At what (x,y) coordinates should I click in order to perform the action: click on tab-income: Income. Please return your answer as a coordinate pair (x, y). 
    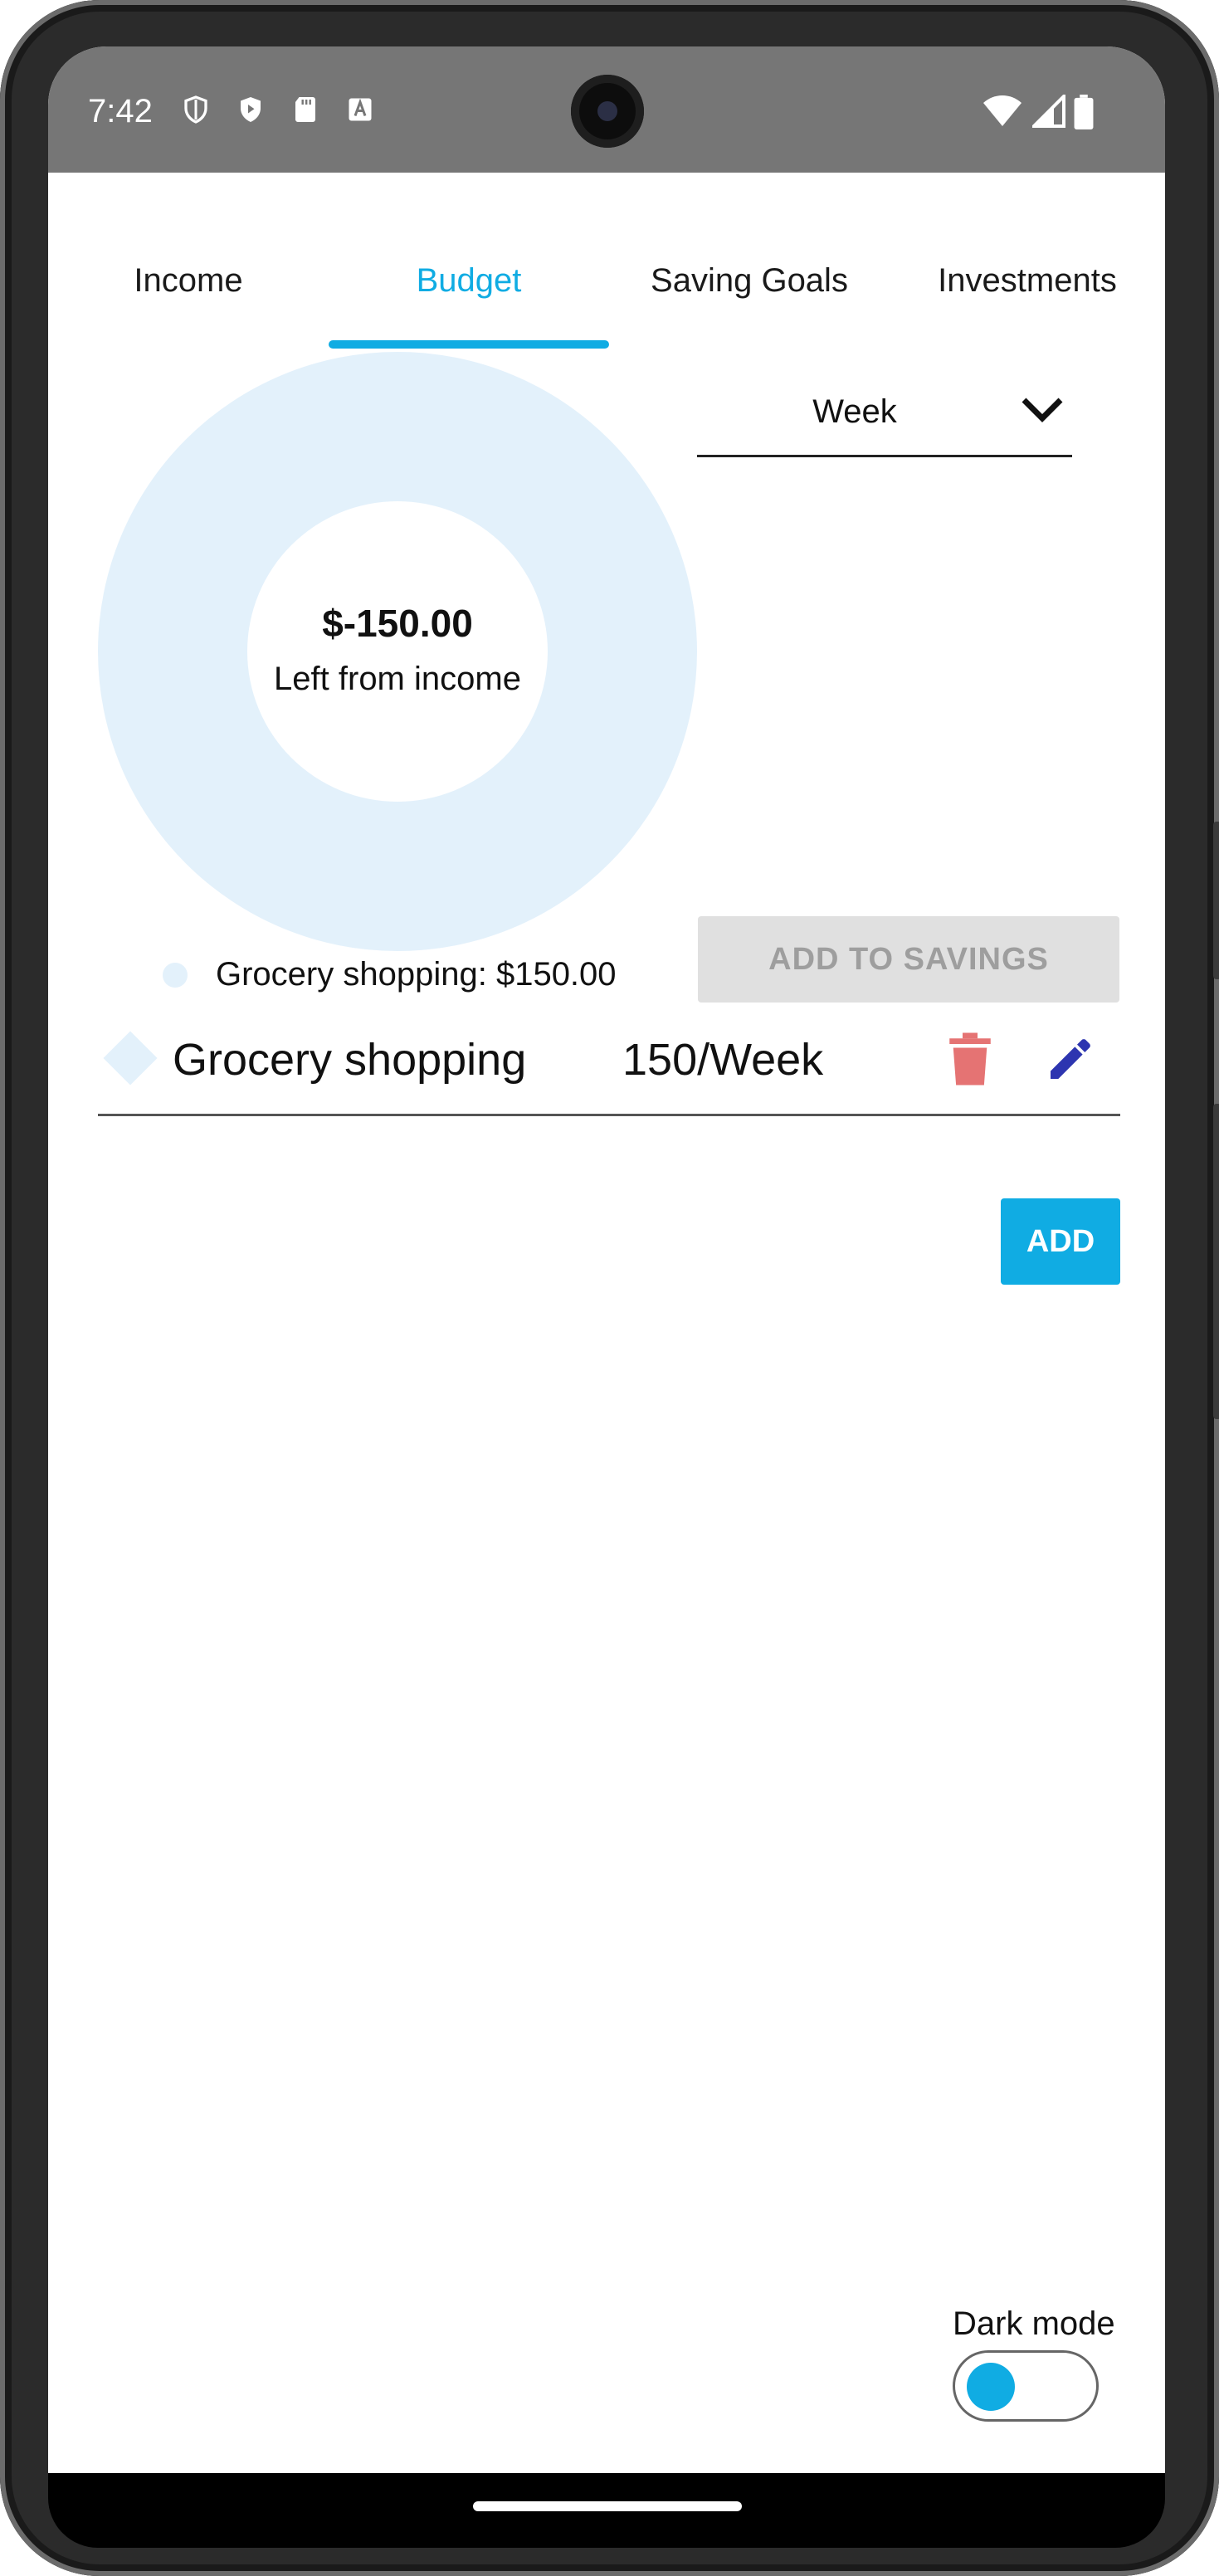
    Looking at the image, I should click on (189, 281).